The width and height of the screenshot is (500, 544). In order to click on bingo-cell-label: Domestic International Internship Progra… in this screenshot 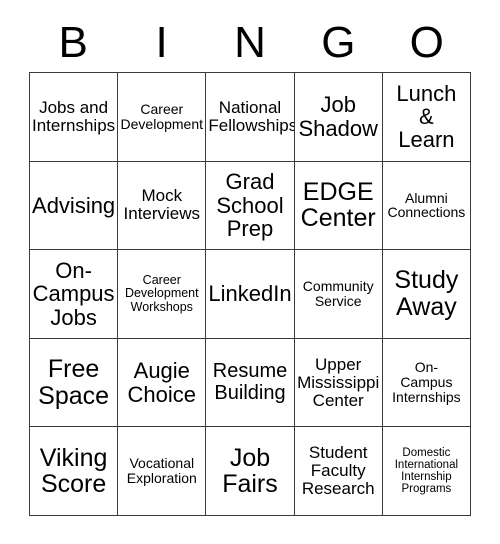, I will do `click(426, 471)`.